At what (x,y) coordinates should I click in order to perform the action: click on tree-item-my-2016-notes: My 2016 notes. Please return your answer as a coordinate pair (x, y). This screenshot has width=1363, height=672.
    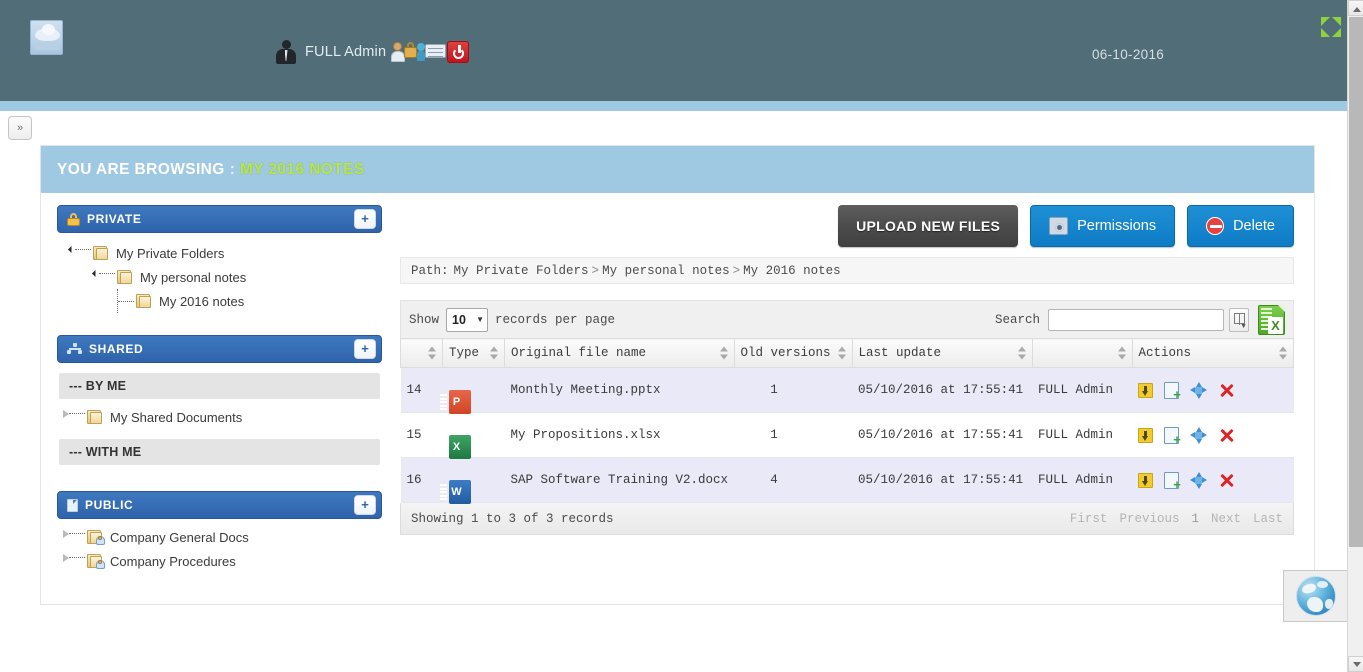
    Looking at the image, I should click on (219, 301).